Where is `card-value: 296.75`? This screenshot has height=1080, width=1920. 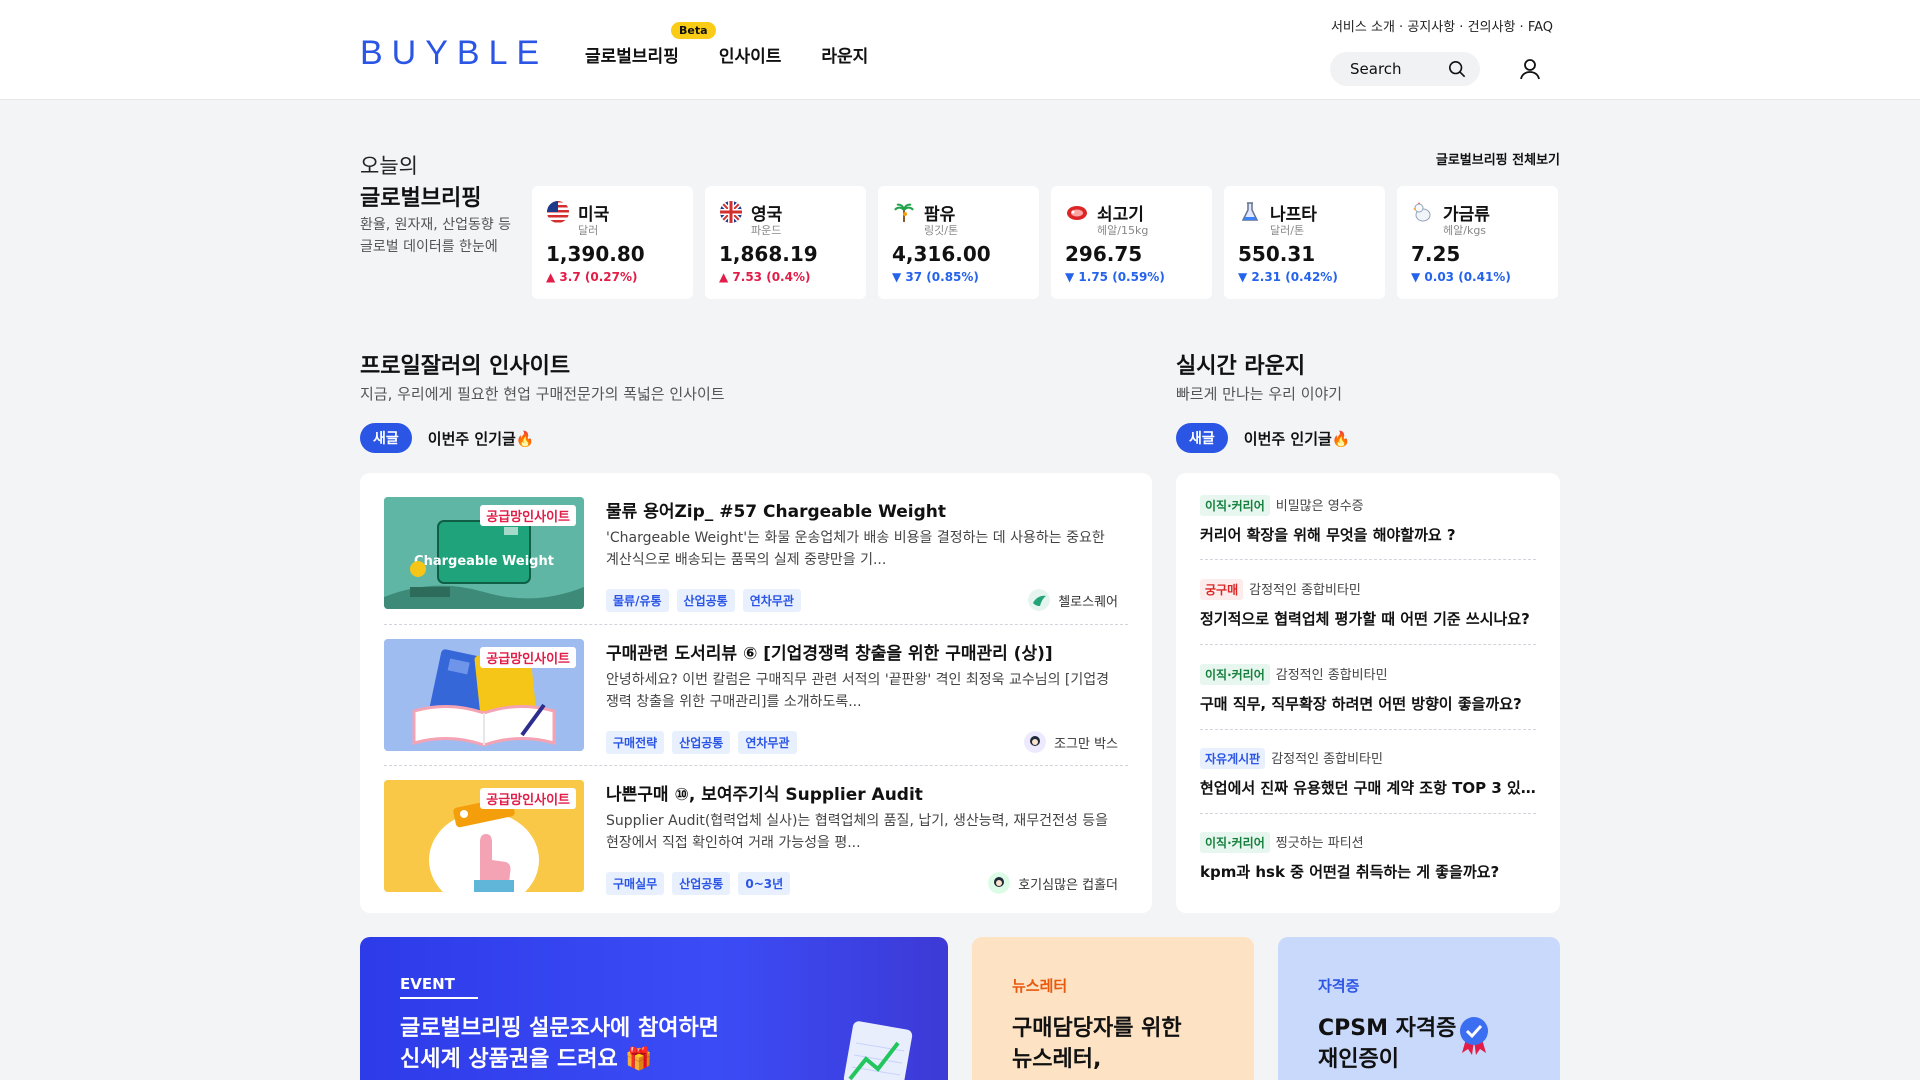 card-value: 296.75 is located at coordinates (1104, 254).